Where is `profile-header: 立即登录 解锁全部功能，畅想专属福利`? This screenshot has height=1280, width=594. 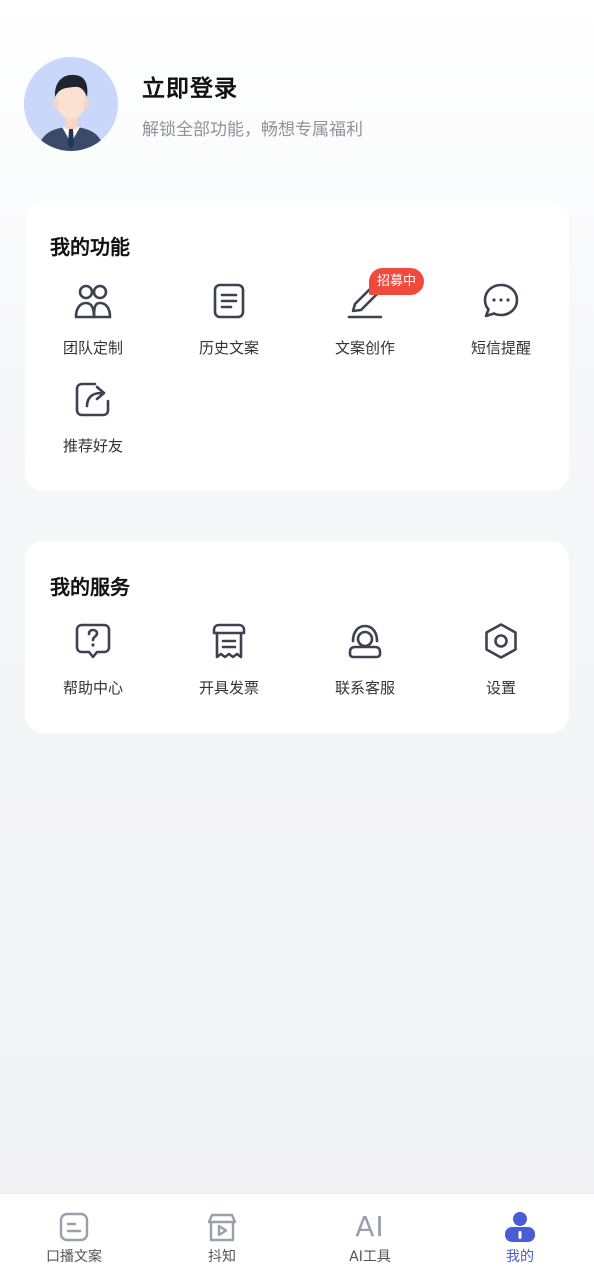 profile-header: 立即登录 解锁全部功能，畅想专属福利 is located at coordinates (297, 104).